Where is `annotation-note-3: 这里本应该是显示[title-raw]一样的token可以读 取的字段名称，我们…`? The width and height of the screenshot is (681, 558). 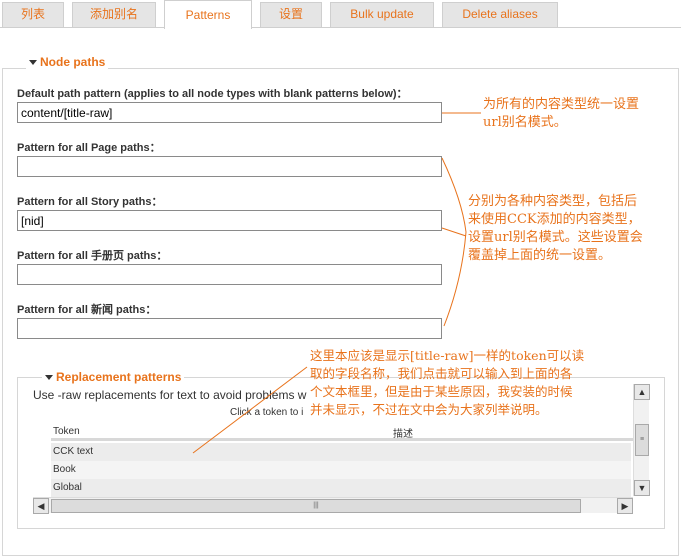 annotation-note-3: 这里本应该是显示[title-raw]一样的token可以读 取的字段名称，我们… is located at coordinates (447, 383).